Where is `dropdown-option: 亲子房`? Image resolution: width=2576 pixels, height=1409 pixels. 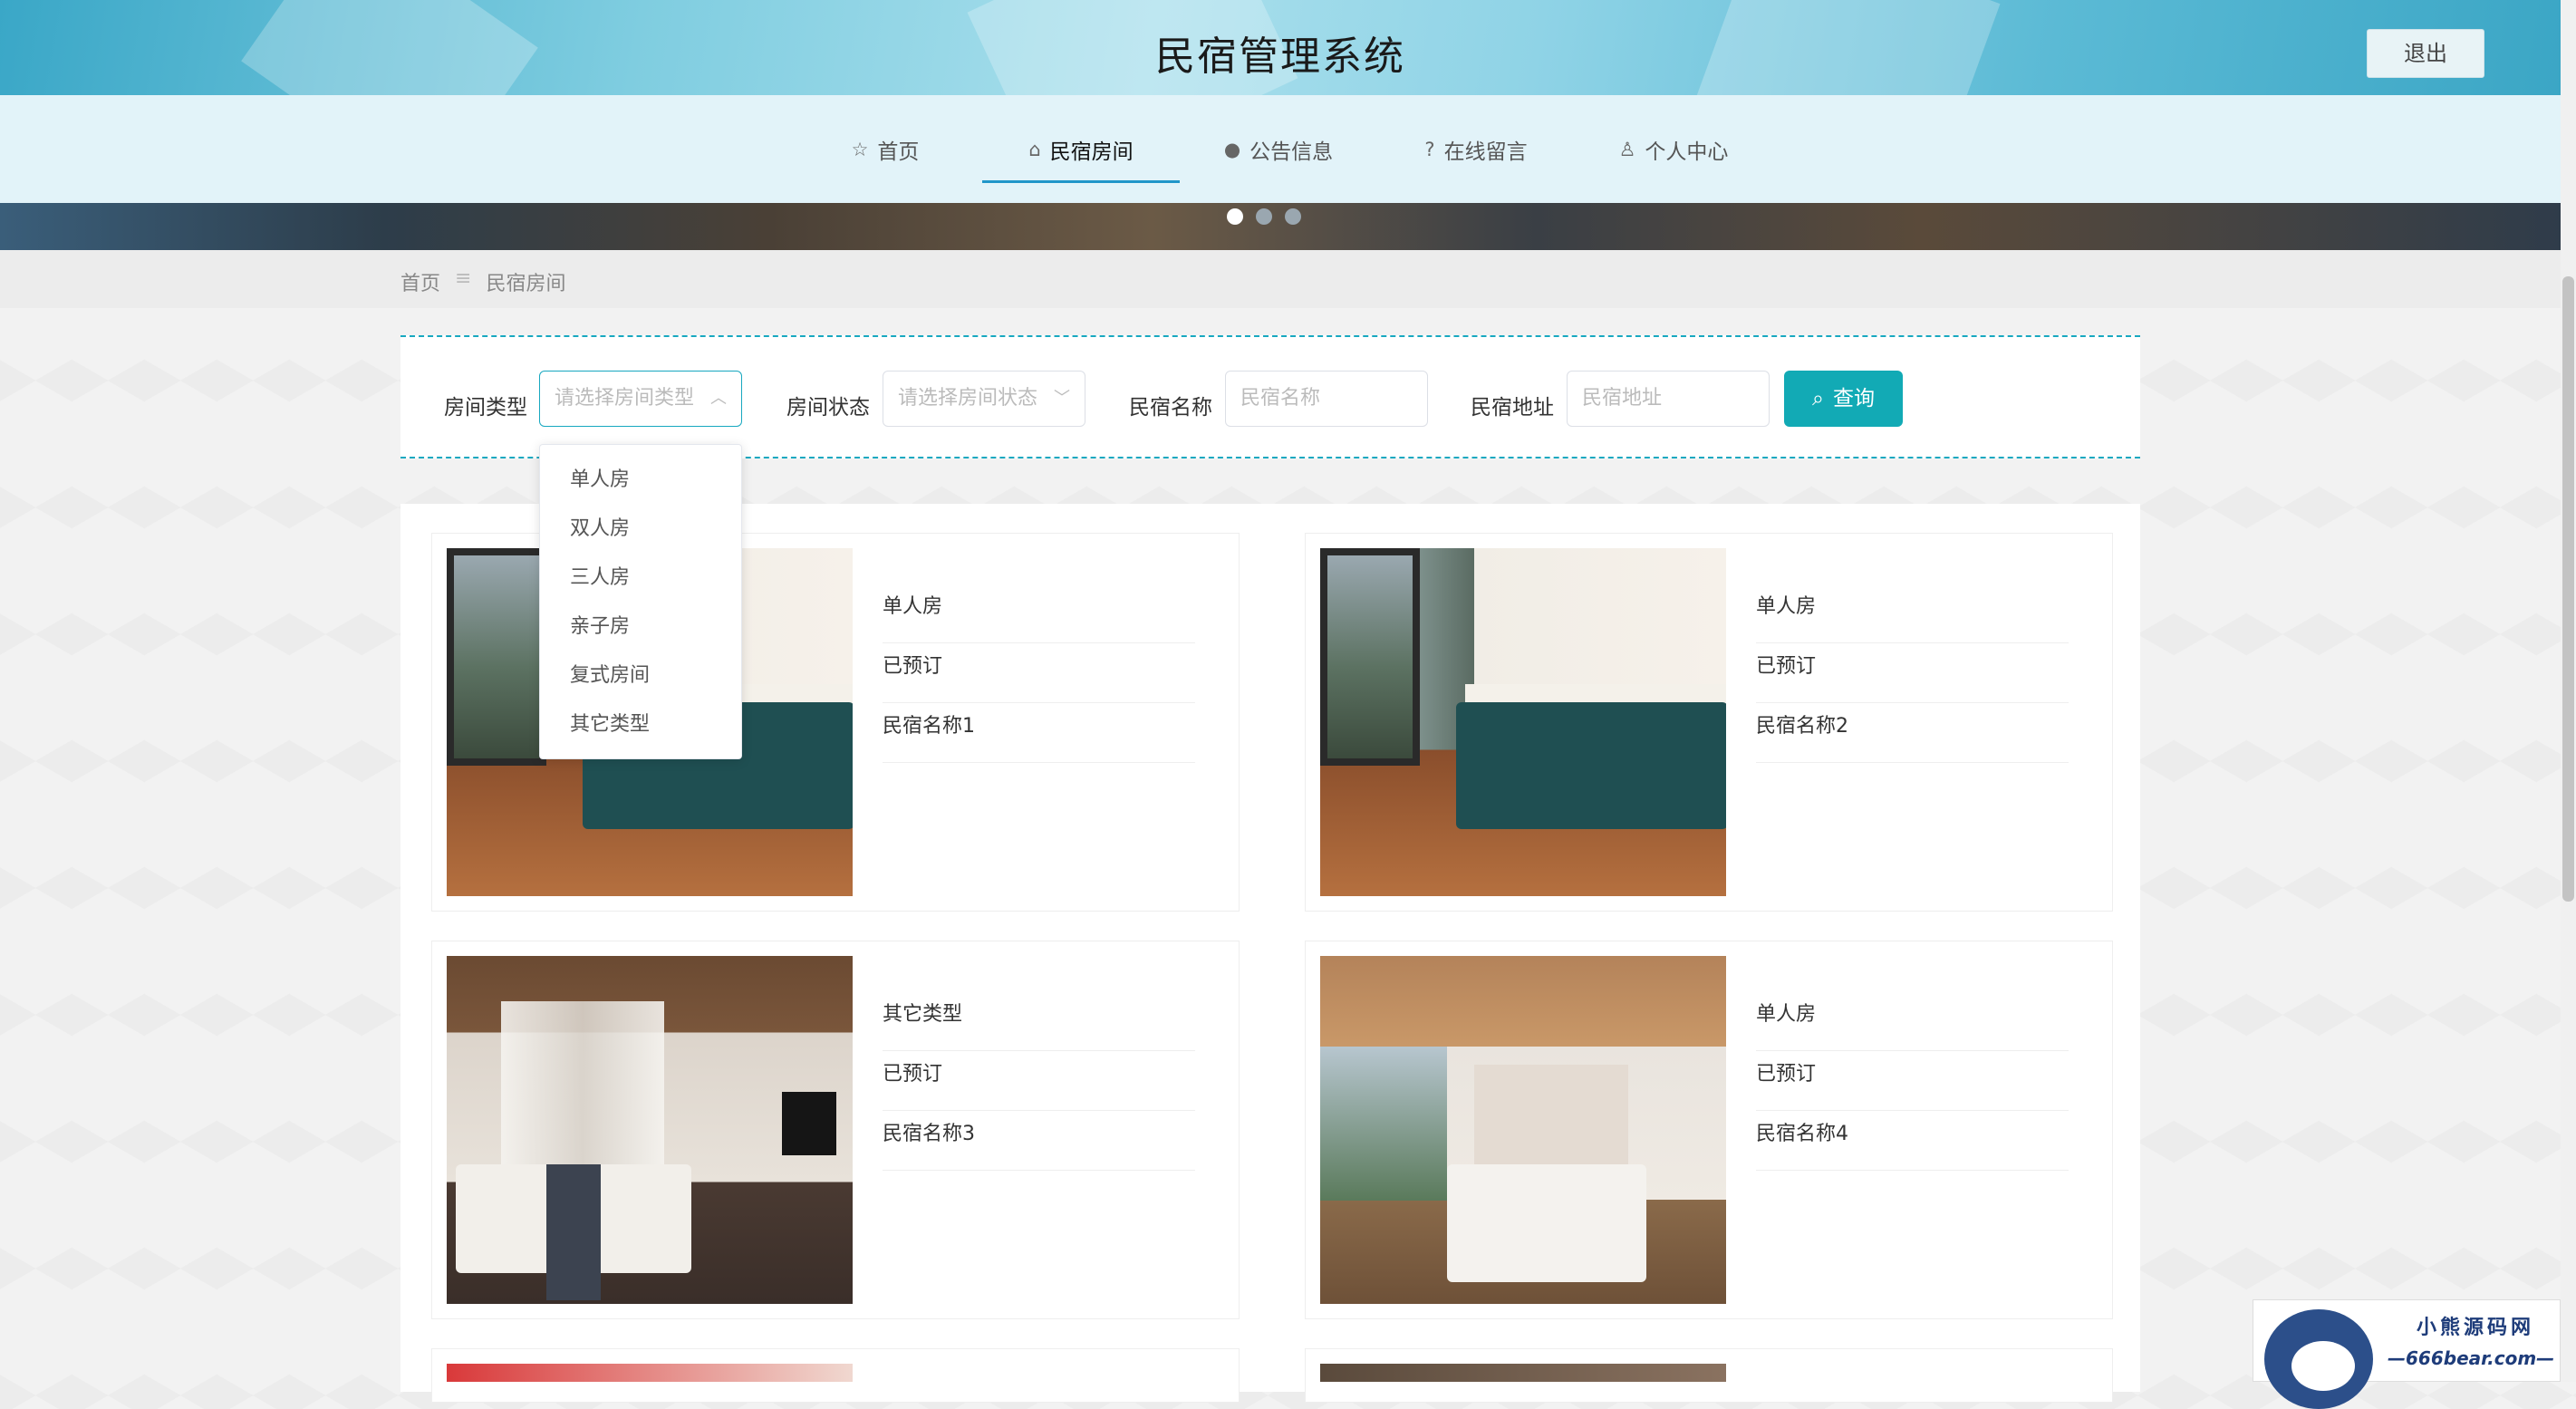 dropdown-option: 亲子房 is located at coordinates (640, 627).